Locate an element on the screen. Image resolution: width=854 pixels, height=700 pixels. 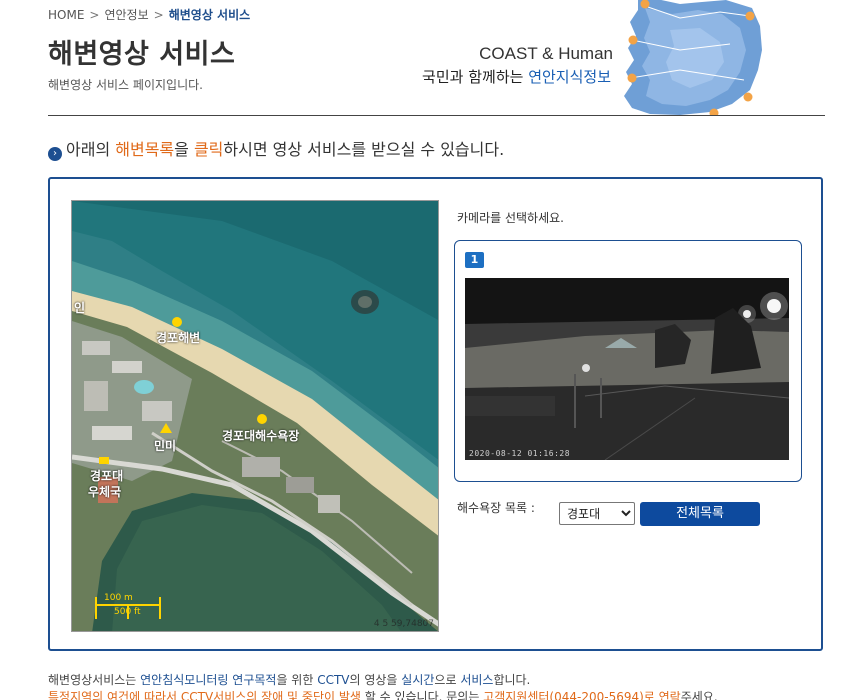
full-list-button: 전체목록 is located at coordinates (700, 514).